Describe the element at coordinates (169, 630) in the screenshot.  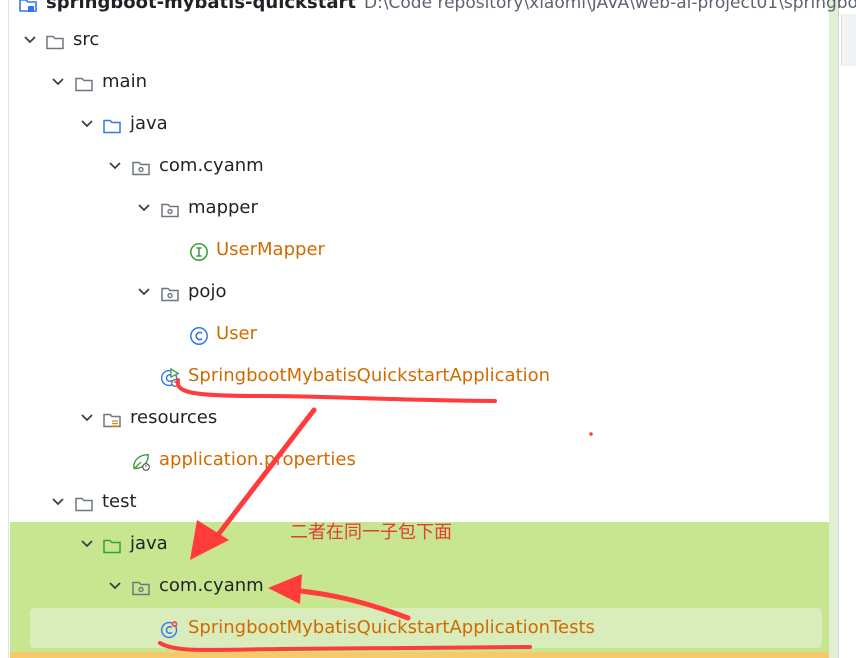
I see `test-class-icon` at that location.